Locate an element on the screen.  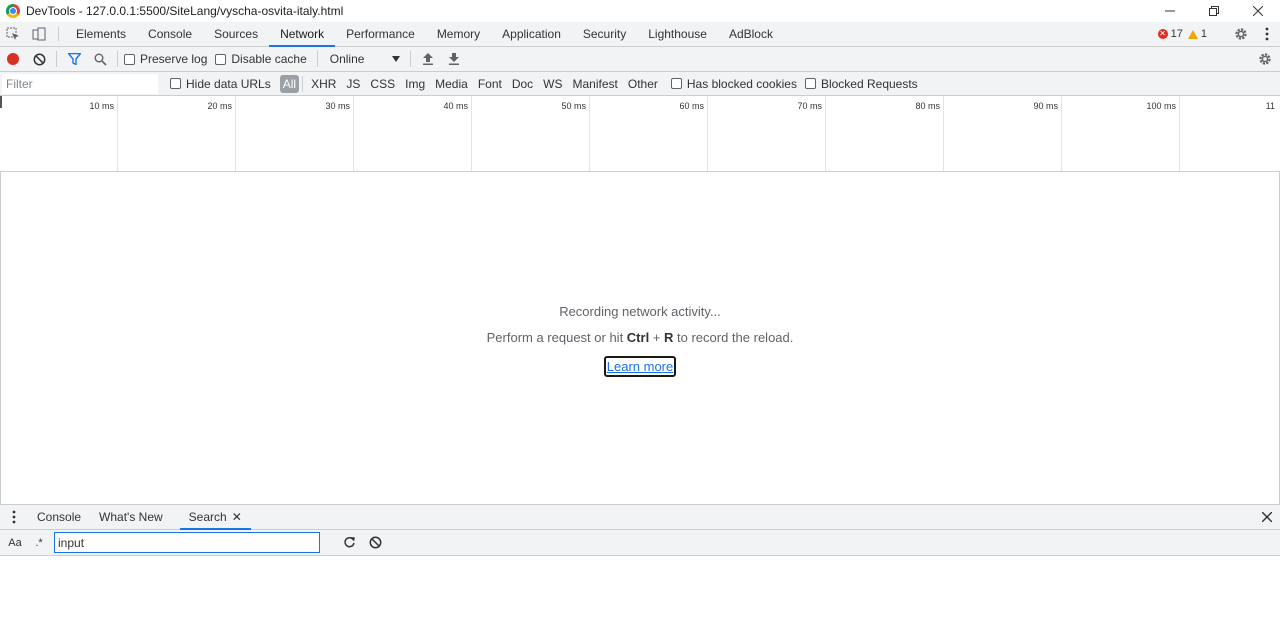
timeline-tick: 10 ms is located at coordinates (59, 133).